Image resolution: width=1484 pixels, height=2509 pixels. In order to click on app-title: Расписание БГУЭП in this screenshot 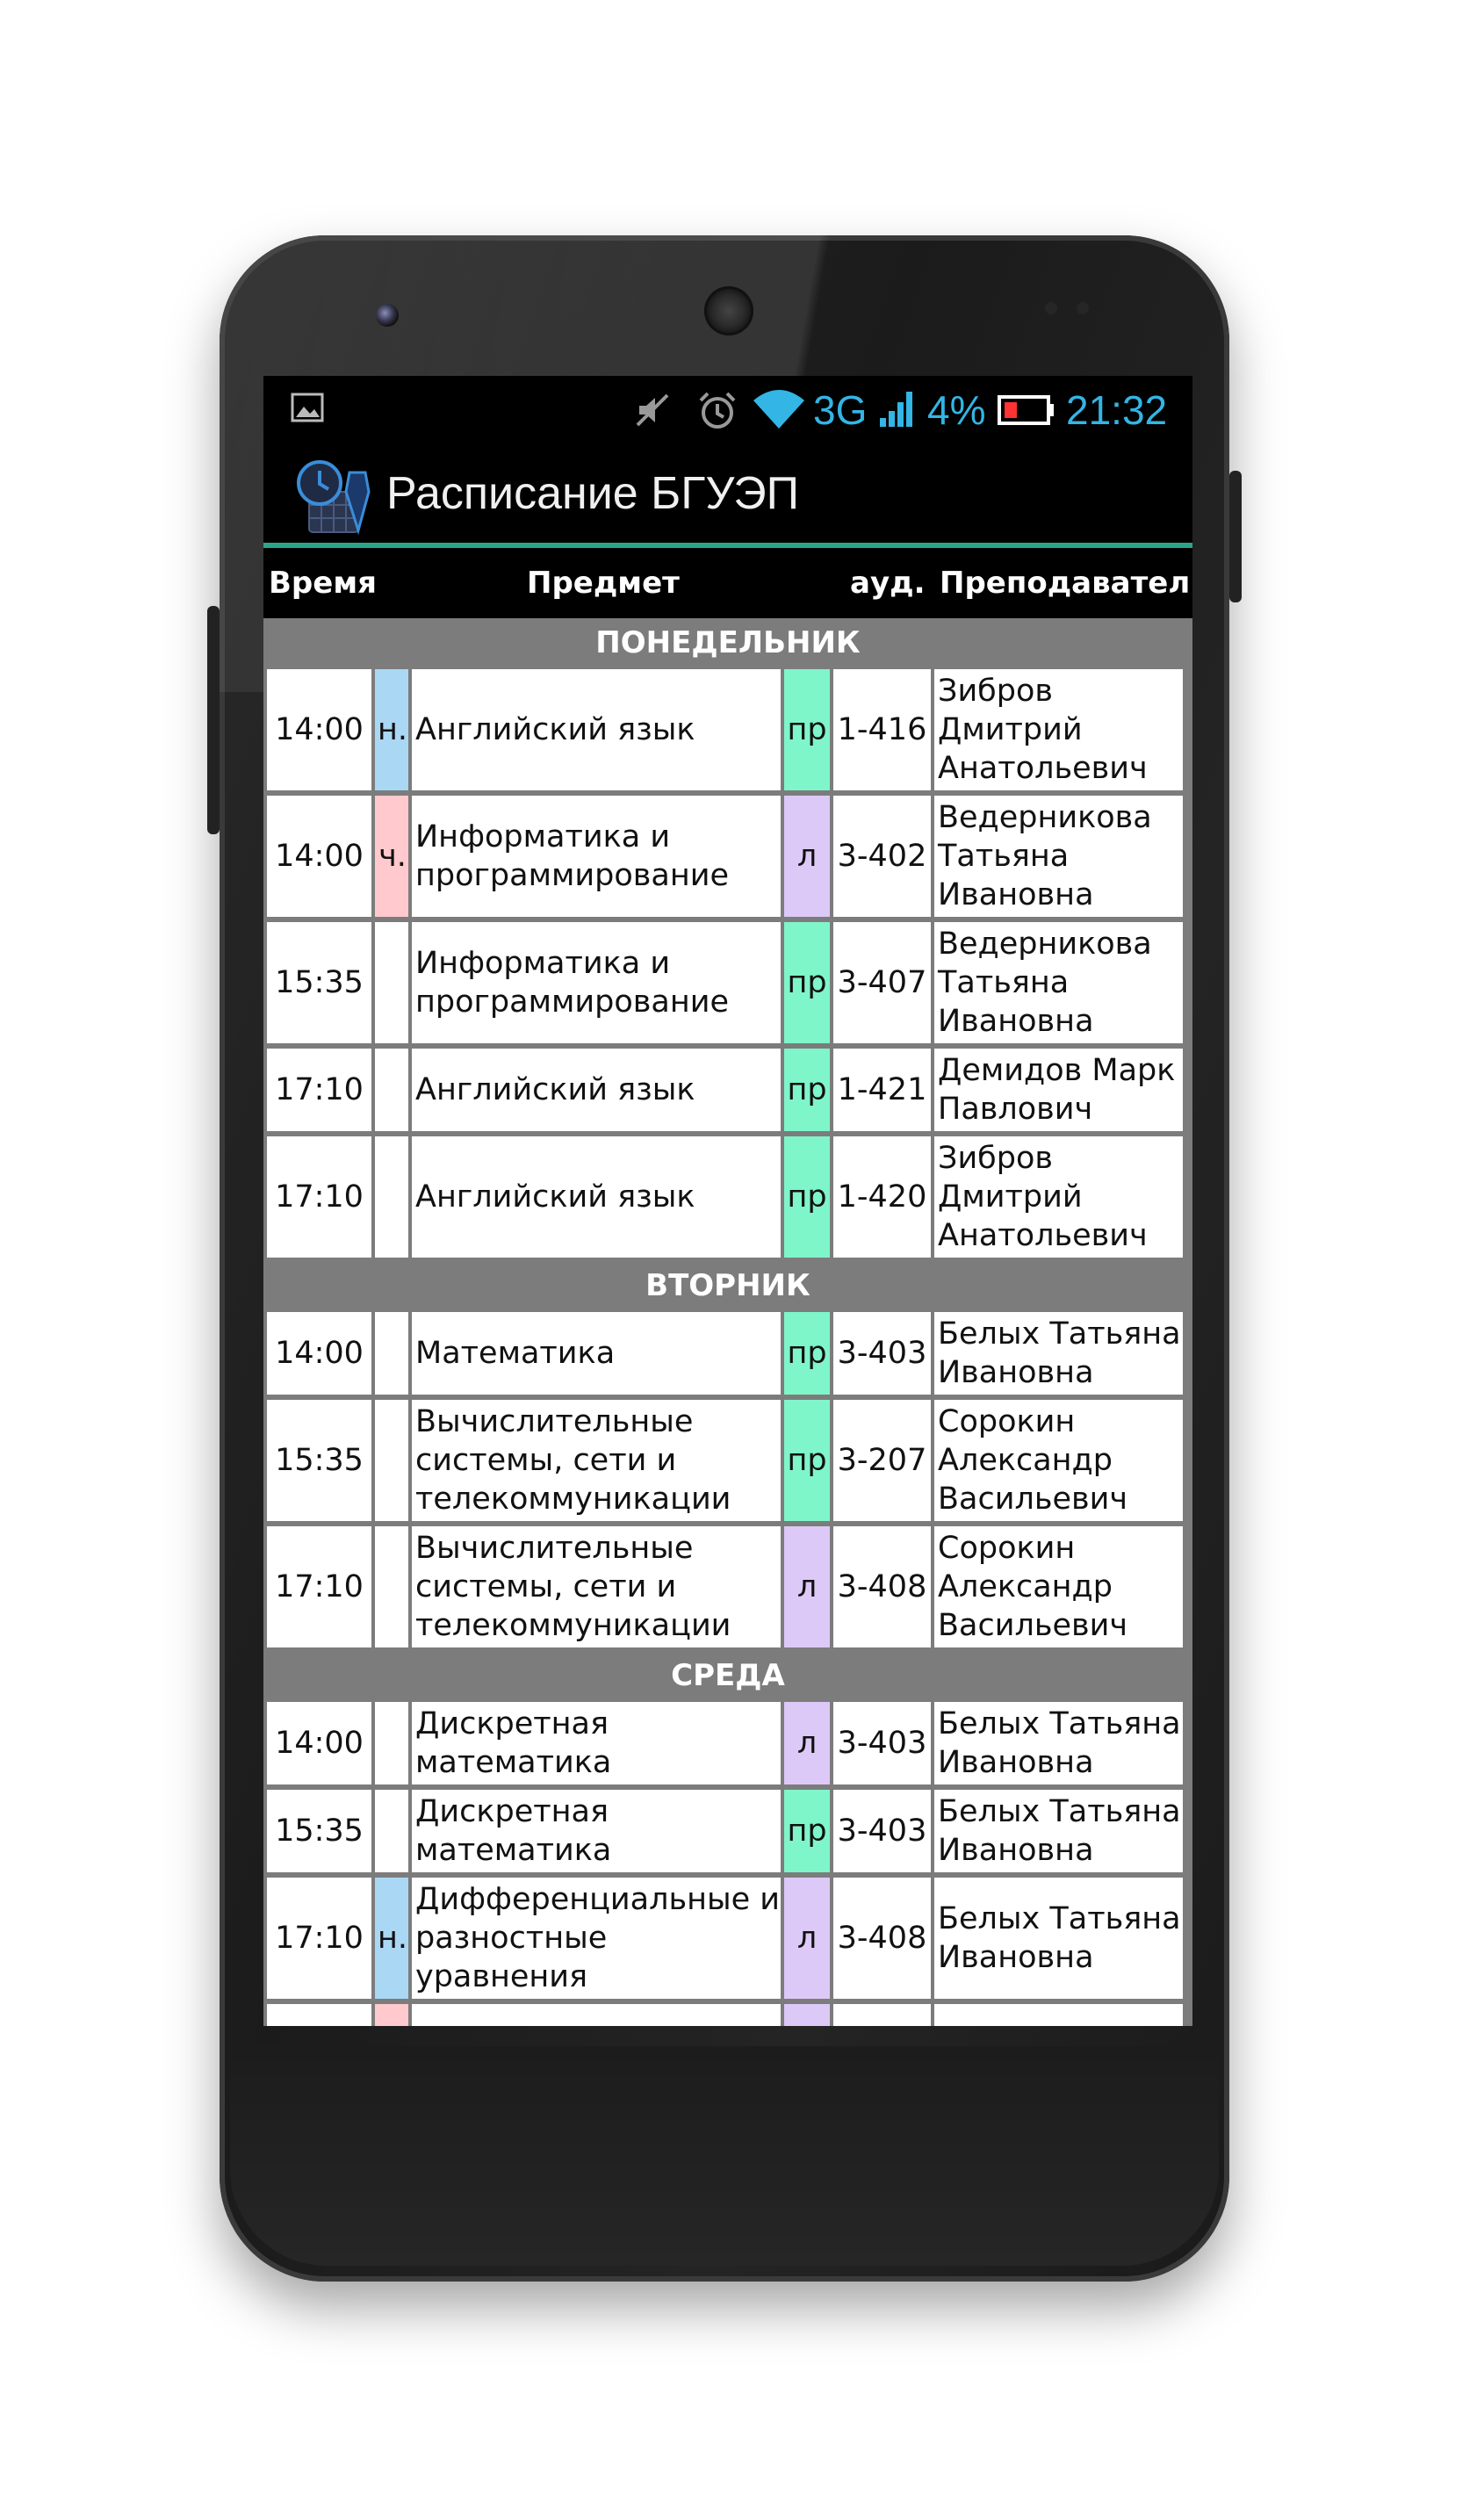, I will do `click(593, 493)`.